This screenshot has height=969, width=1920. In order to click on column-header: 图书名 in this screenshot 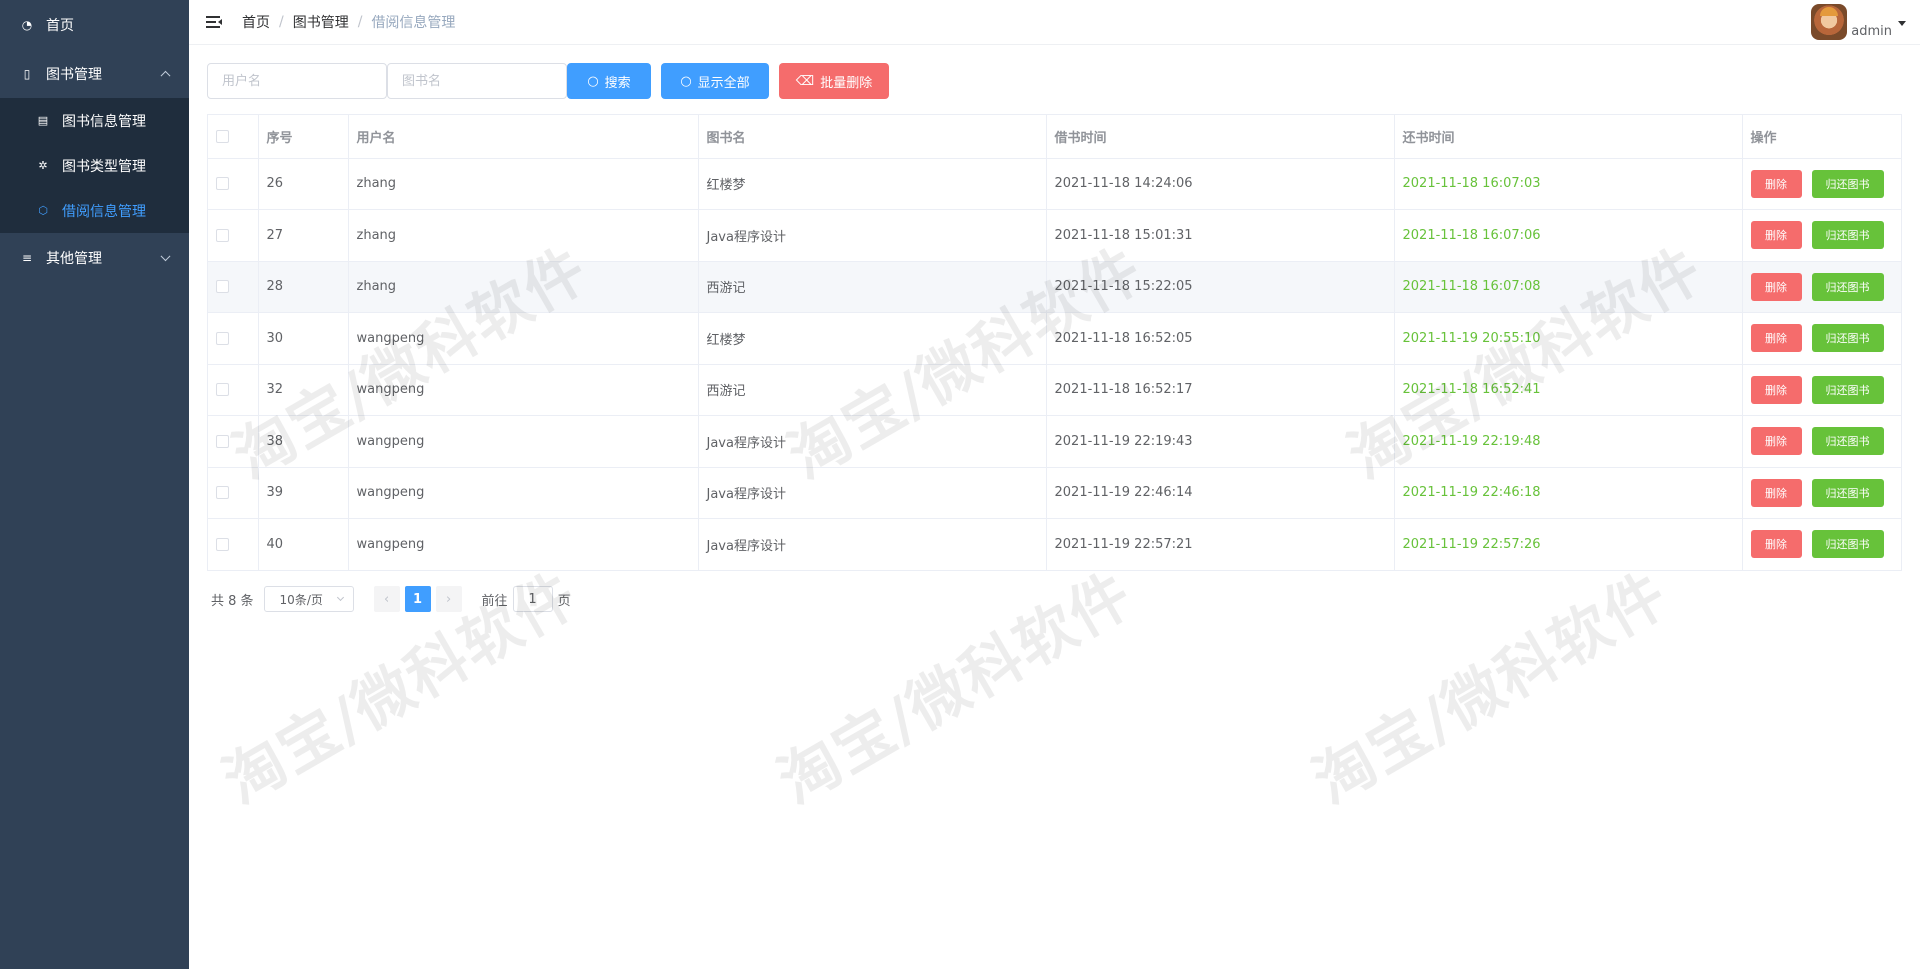, I will do `click(872, 137)`.